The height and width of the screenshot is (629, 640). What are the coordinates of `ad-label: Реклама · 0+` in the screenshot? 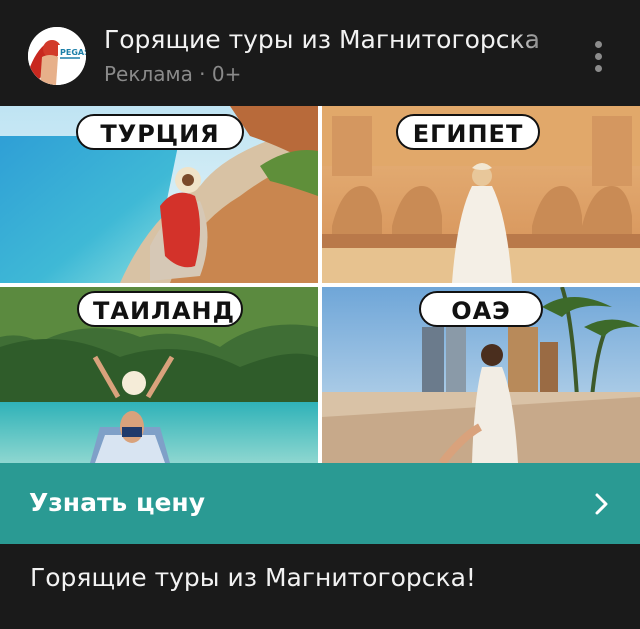 It's located at (173, 74).